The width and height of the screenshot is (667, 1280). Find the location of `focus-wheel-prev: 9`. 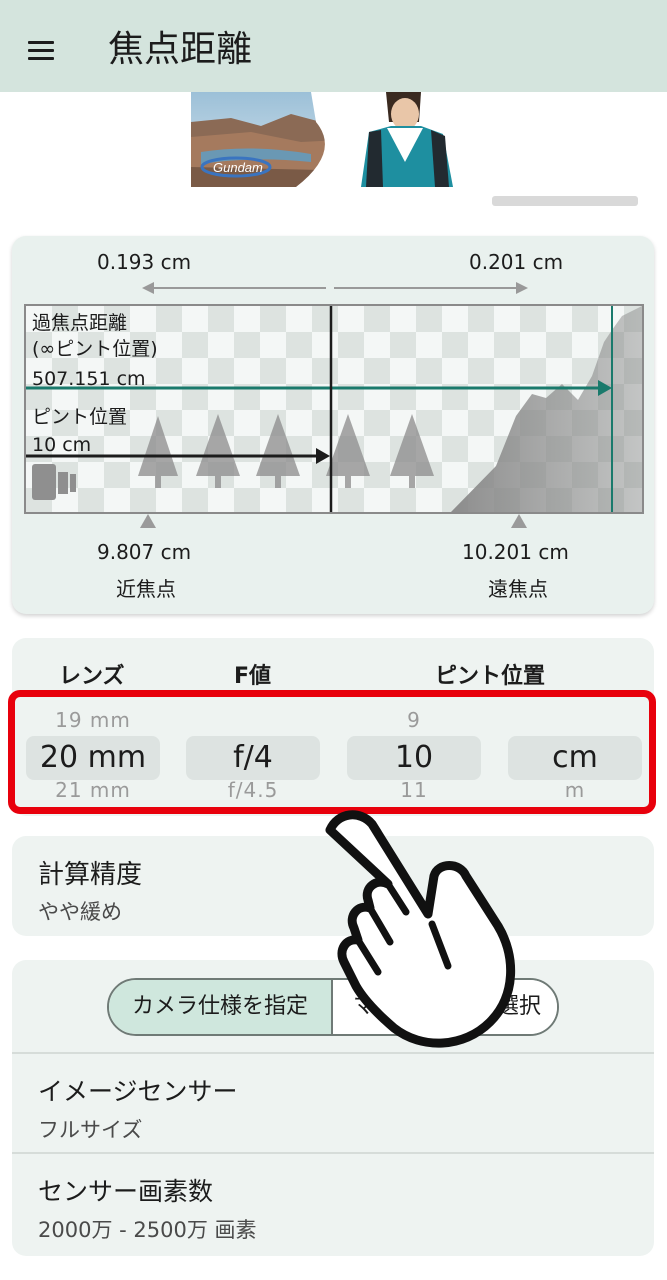

focus-wheel-prev: 9 is located at coordinates (414, 720).